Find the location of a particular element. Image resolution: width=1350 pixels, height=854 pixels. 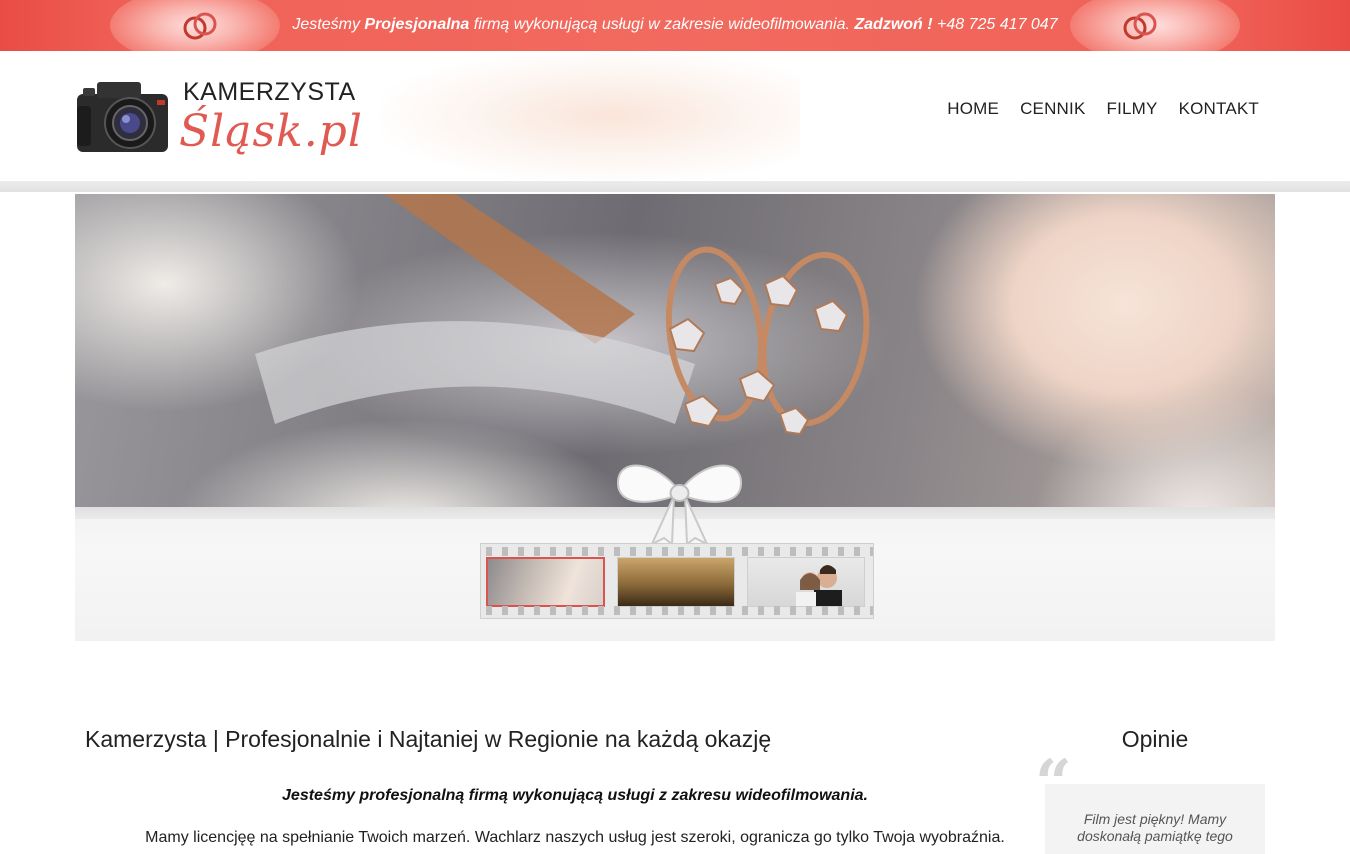

thumbnail-wedding-guests is located at coordinates (676, 582).